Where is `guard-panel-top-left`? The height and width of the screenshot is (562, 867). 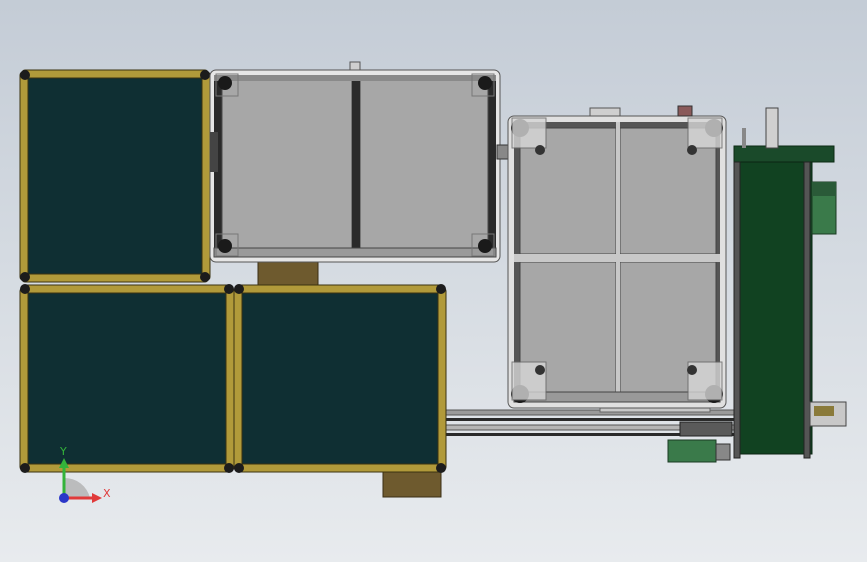
guard-panel-top-left is located at coordinates (115, 176).